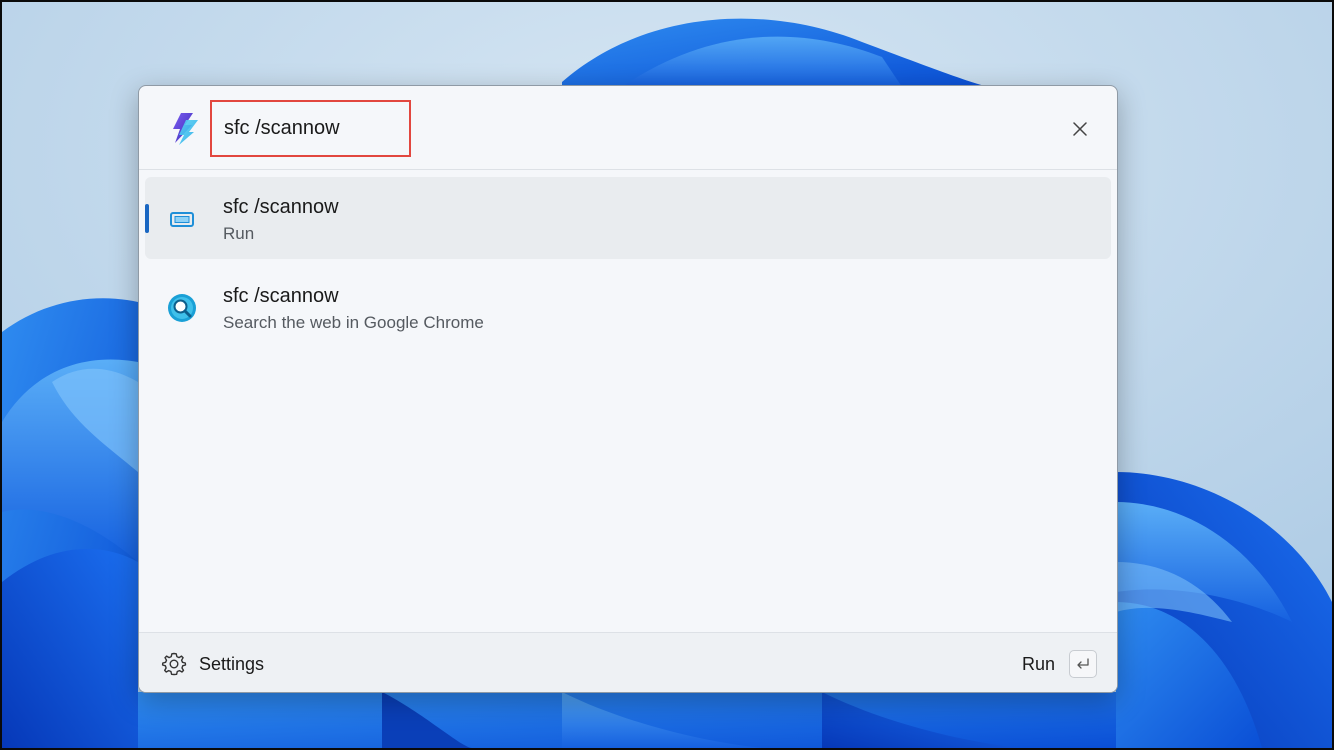  I want to click on close-icon, so click(1080, 129).